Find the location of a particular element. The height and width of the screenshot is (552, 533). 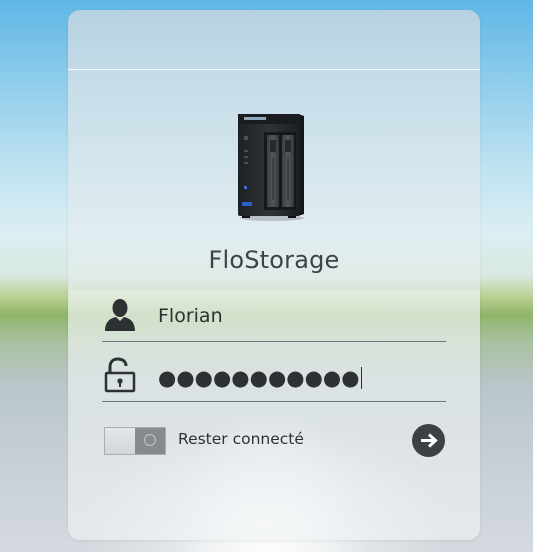

password-mask: ●●●●●●●●●●● is located at coordinates (259, 378).